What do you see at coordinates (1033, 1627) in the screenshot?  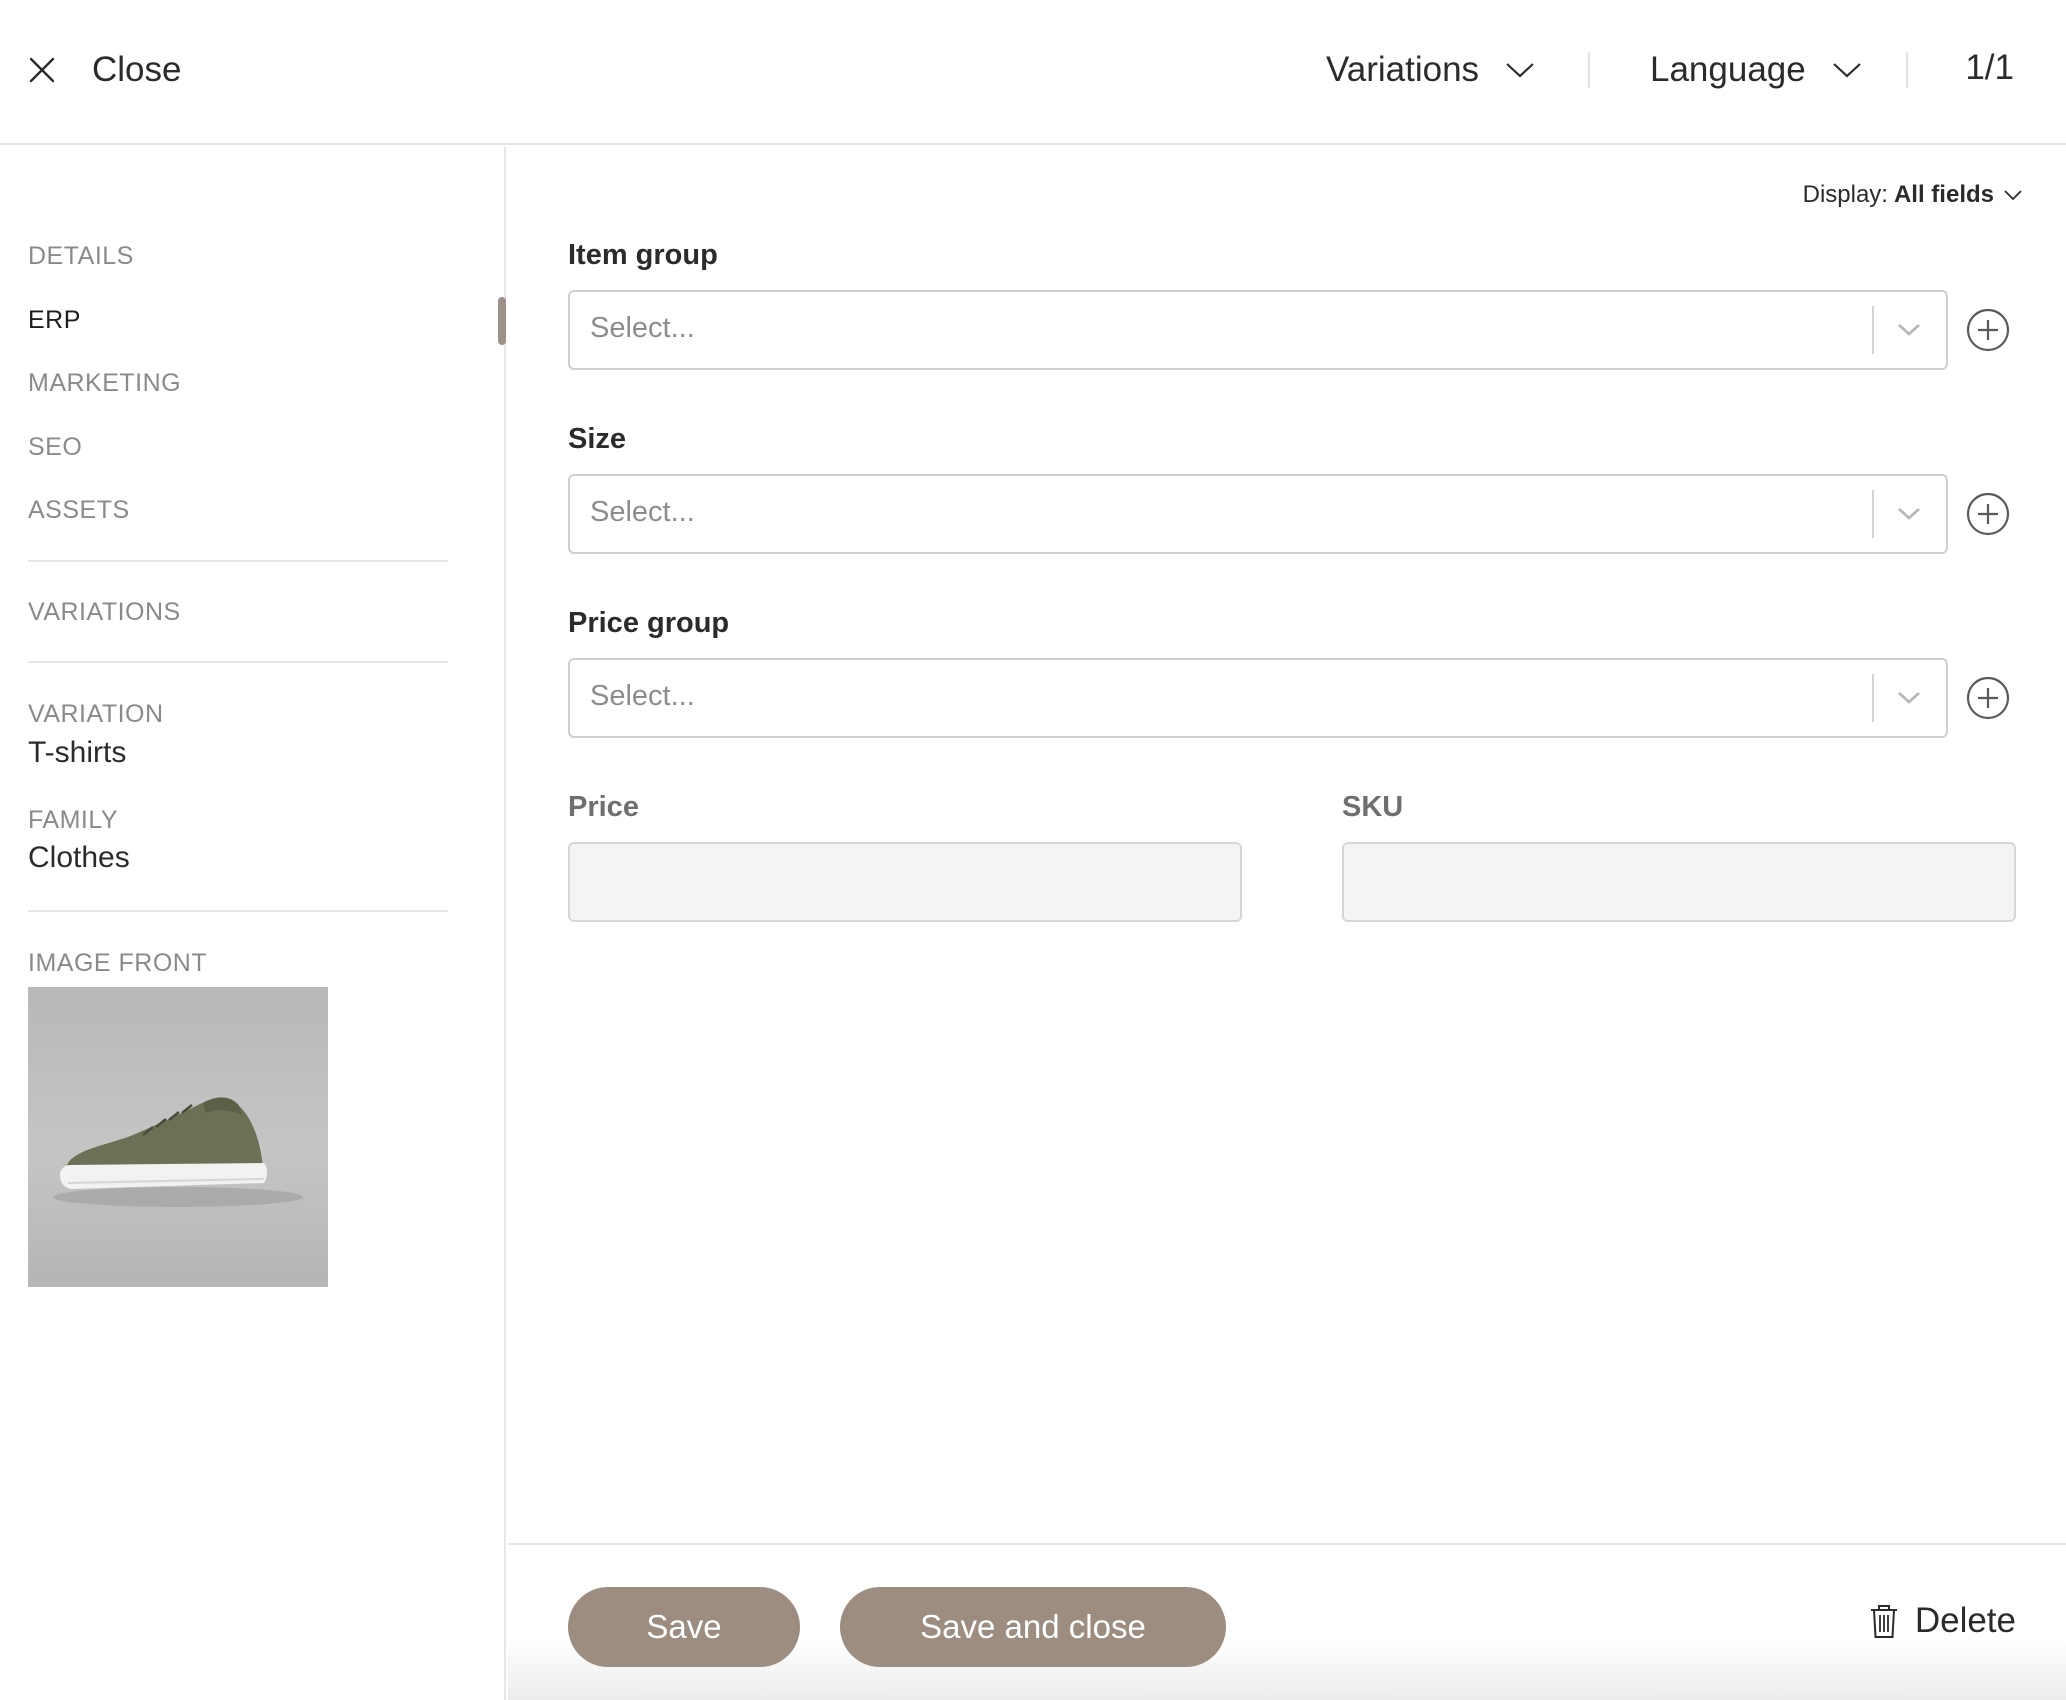 I see `save-and-close-button: Save and close` at bounding box center [1033, 1627].